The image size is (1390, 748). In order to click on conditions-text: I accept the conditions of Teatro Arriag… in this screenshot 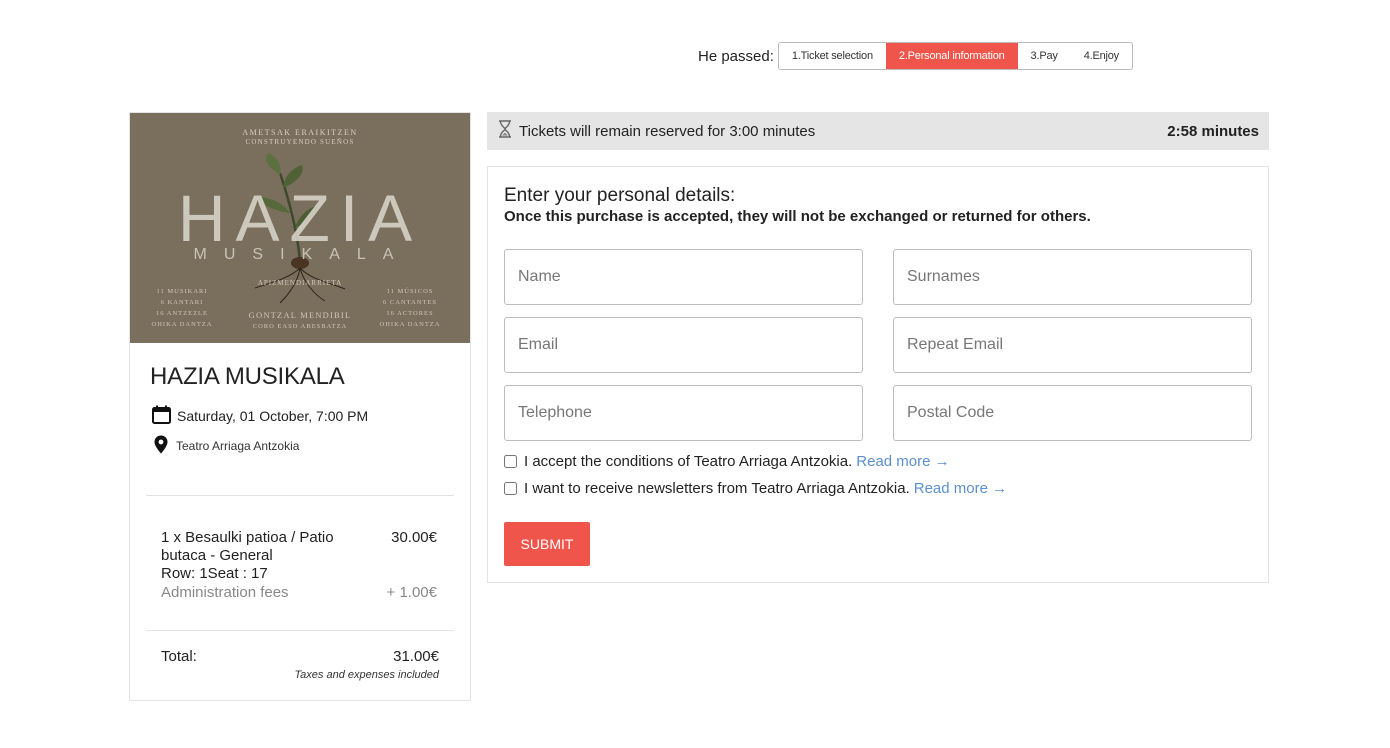, I will do `click(688, 461)`.